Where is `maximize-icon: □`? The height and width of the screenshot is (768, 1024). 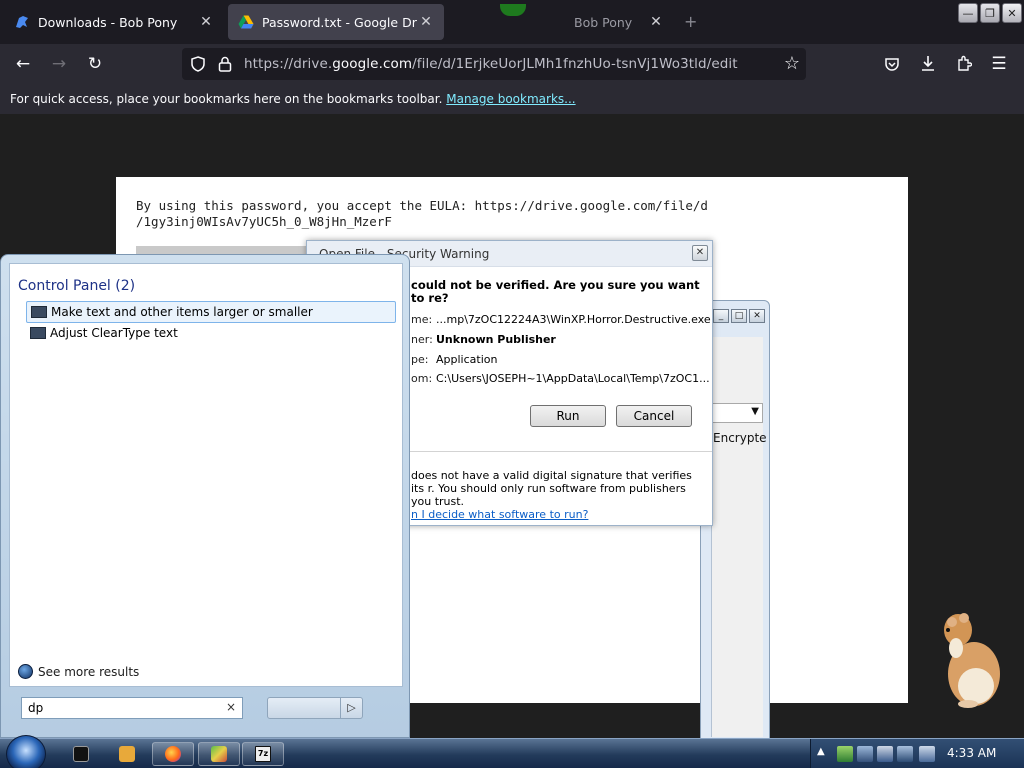 maximize-icon: □ is located at coordinates (739, 316).